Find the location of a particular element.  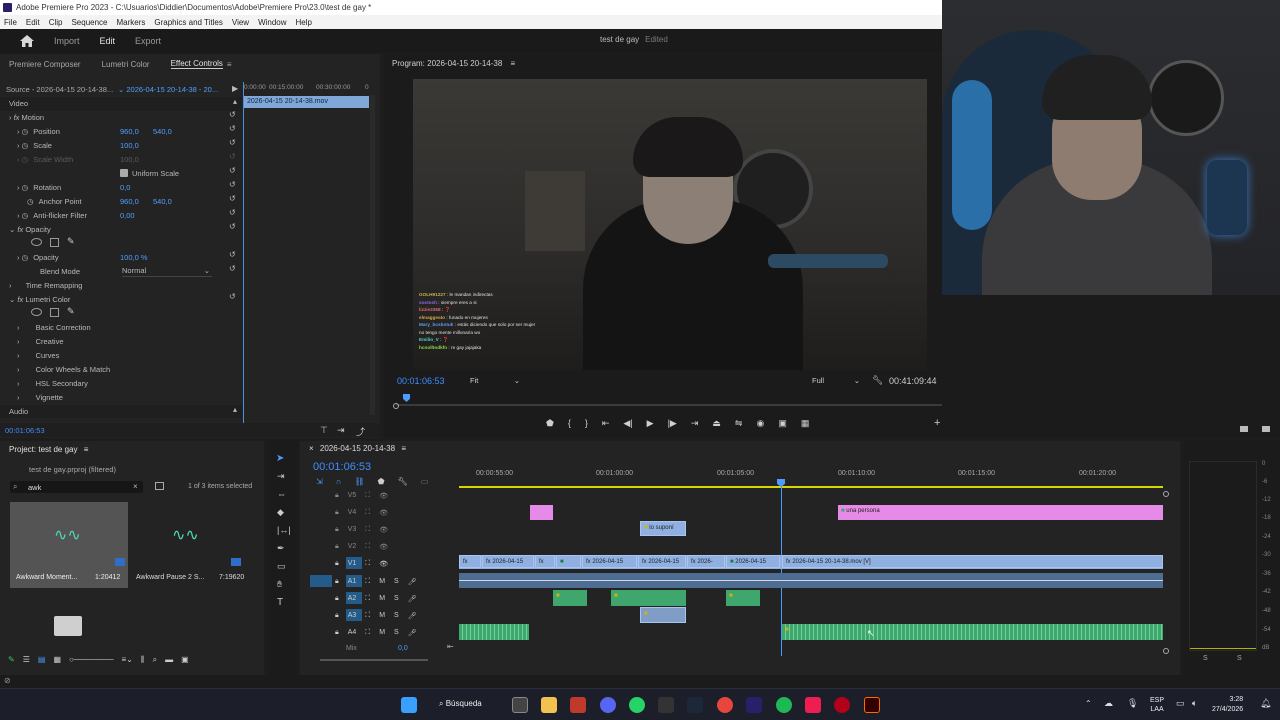

file-explorer-icon is located at coordinates (549, 705).